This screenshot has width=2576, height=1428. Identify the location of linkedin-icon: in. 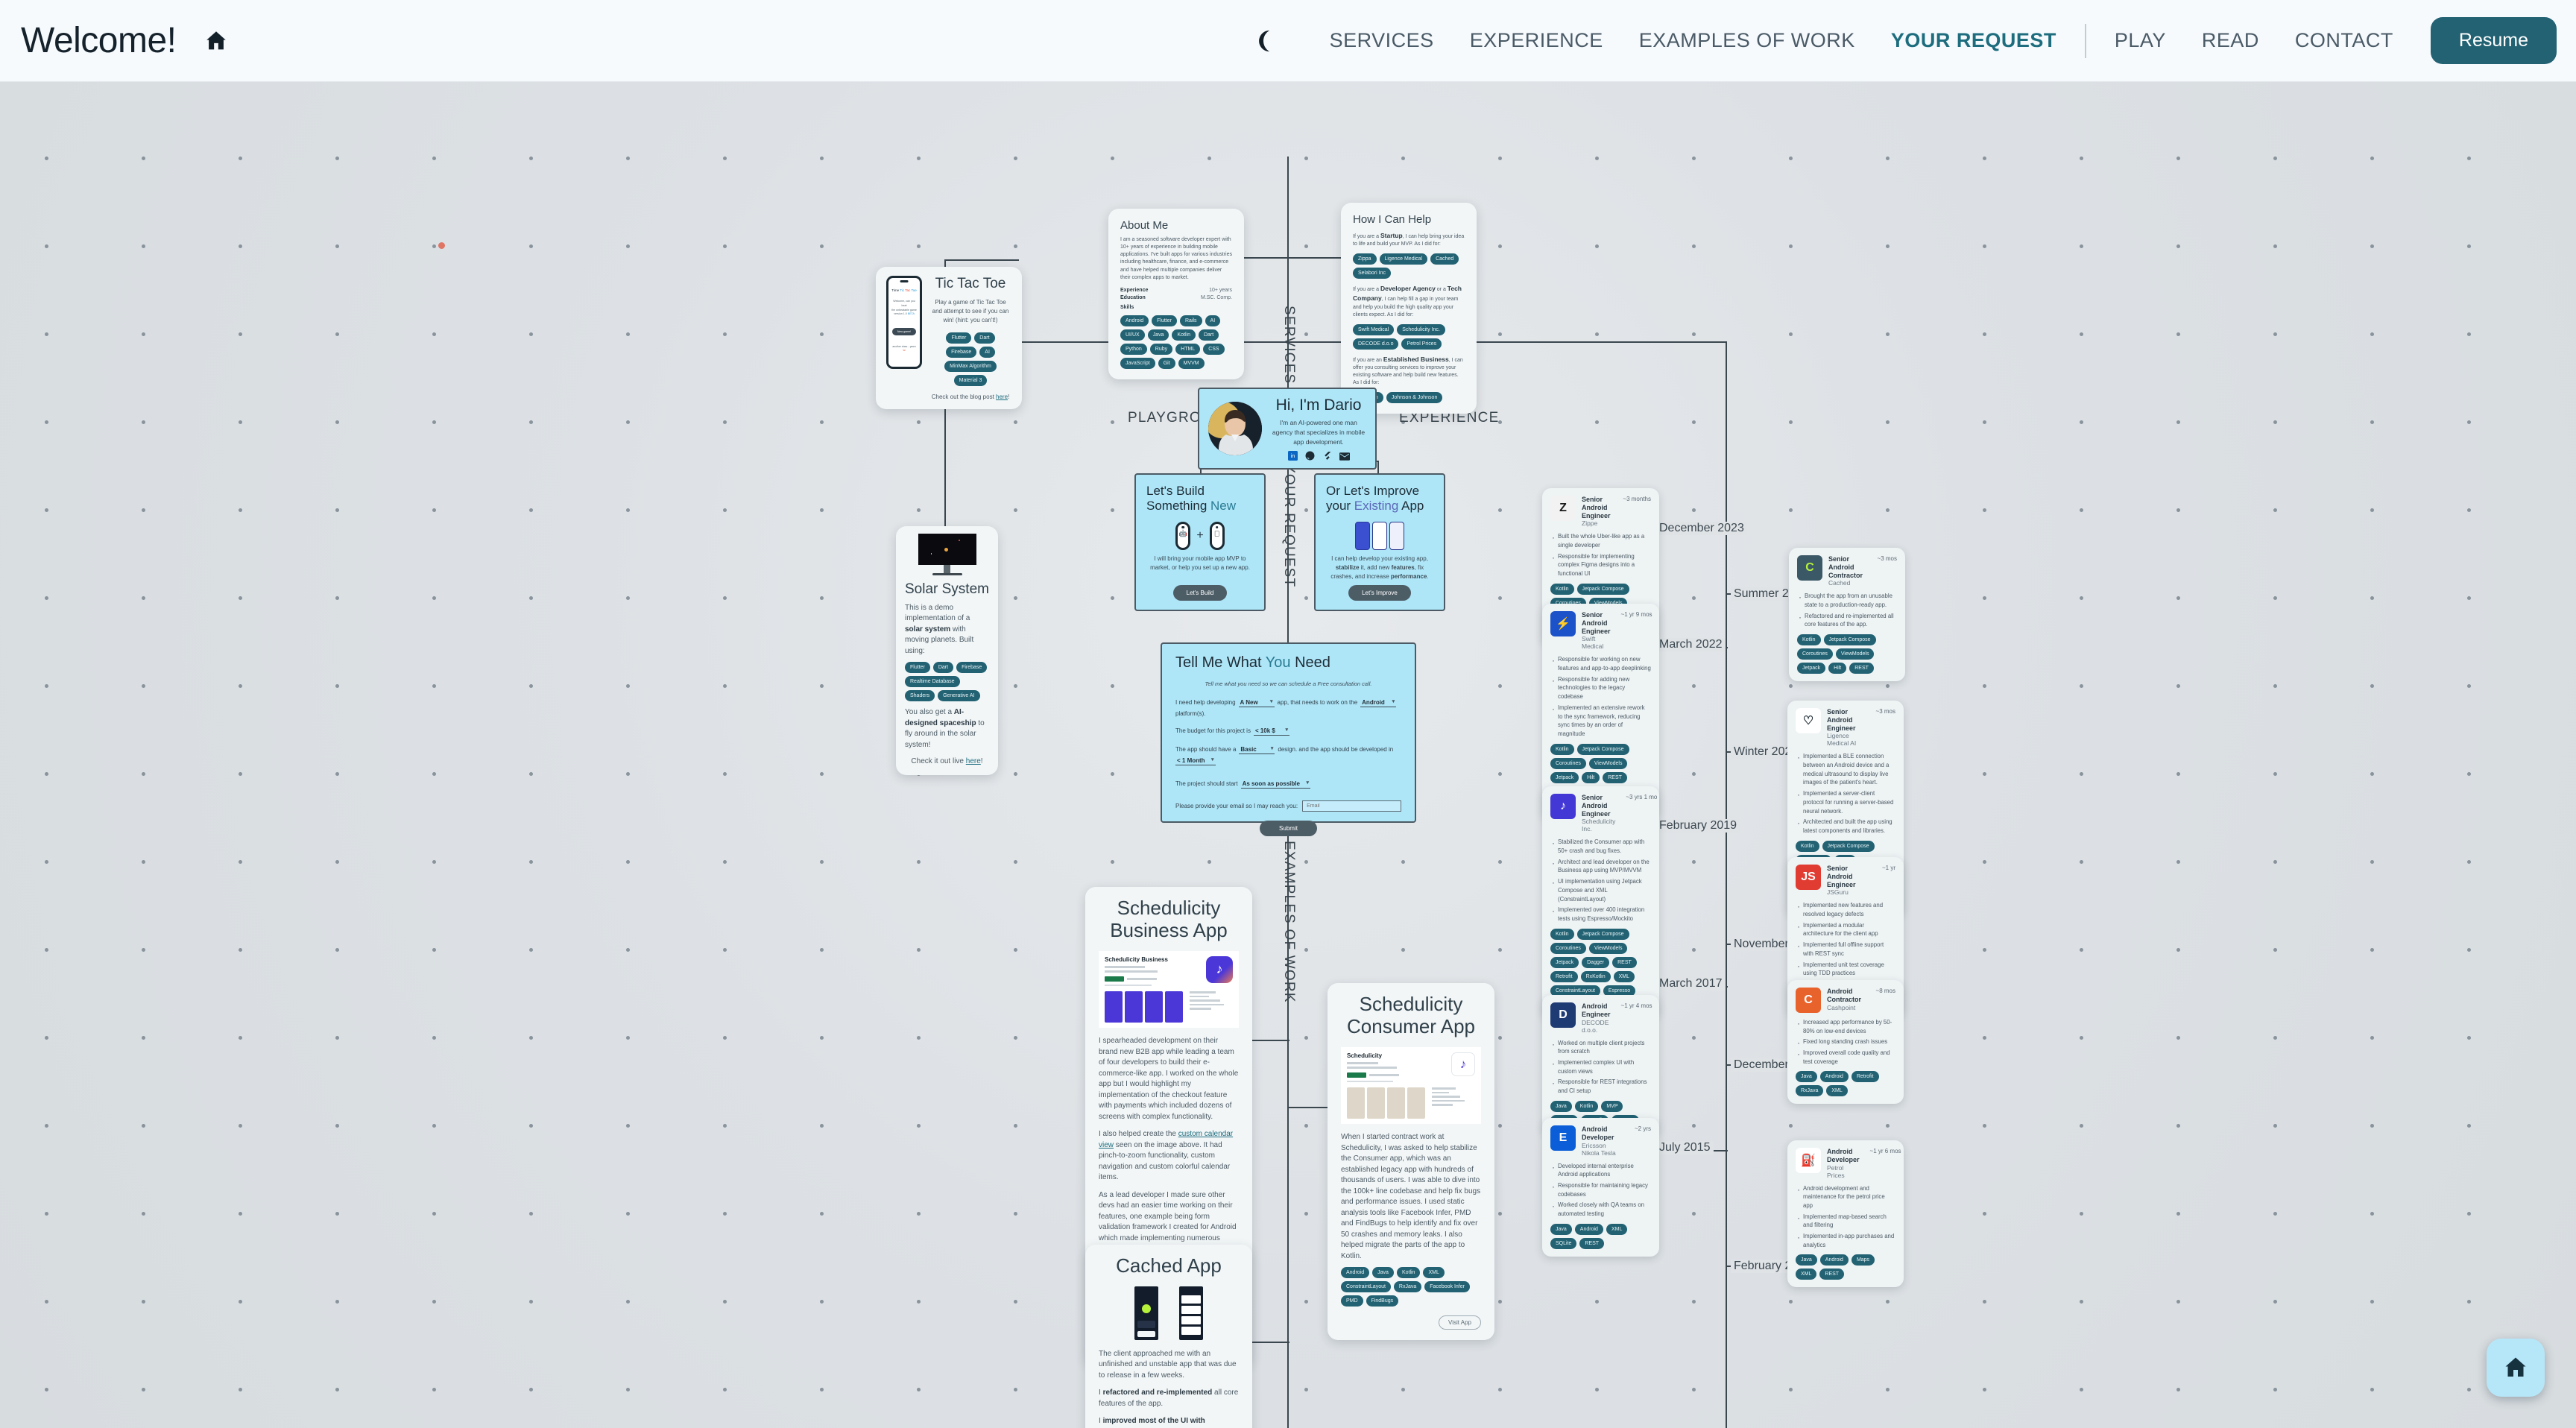
(1293, 456).